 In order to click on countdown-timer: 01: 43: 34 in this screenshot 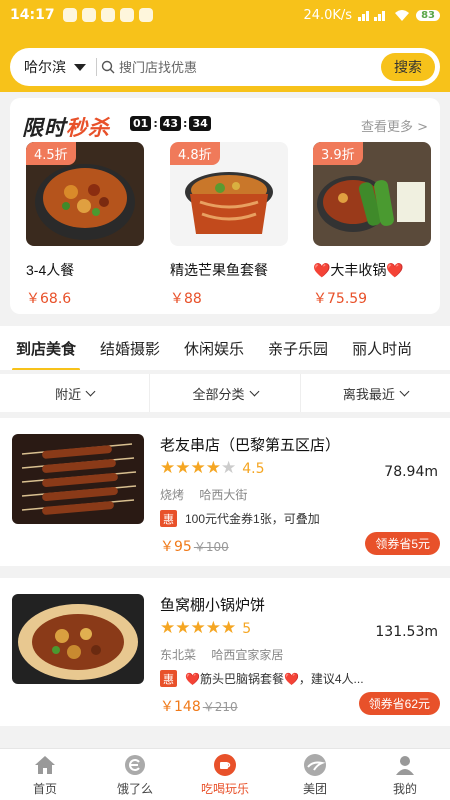, I will do `click(170, 123)`.